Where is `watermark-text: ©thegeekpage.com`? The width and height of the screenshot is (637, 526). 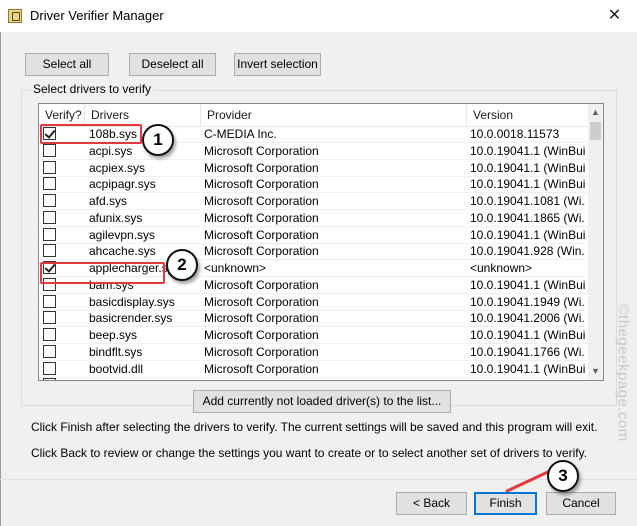 watermark-text: ©thegeekpage.com is located at coordinates (623, 372).